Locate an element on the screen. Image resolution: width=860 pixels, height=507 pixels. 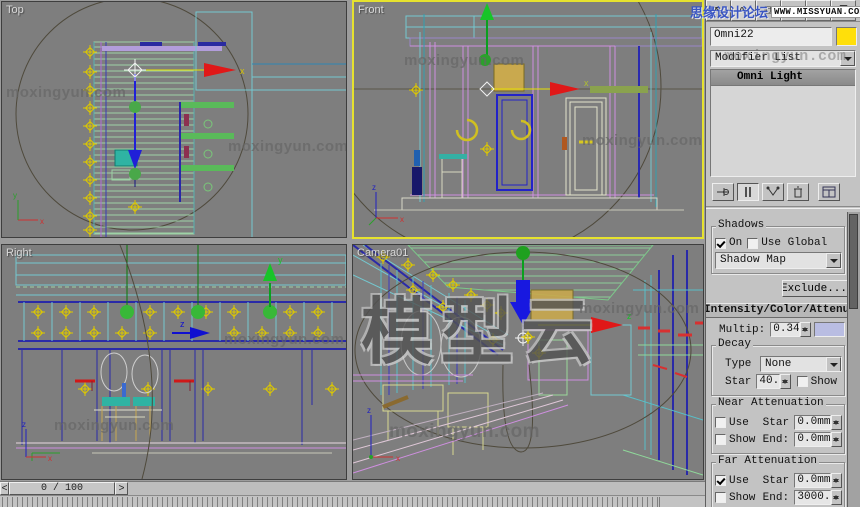
near-end-field: 0.0mm is located at coordinates (812, 439).